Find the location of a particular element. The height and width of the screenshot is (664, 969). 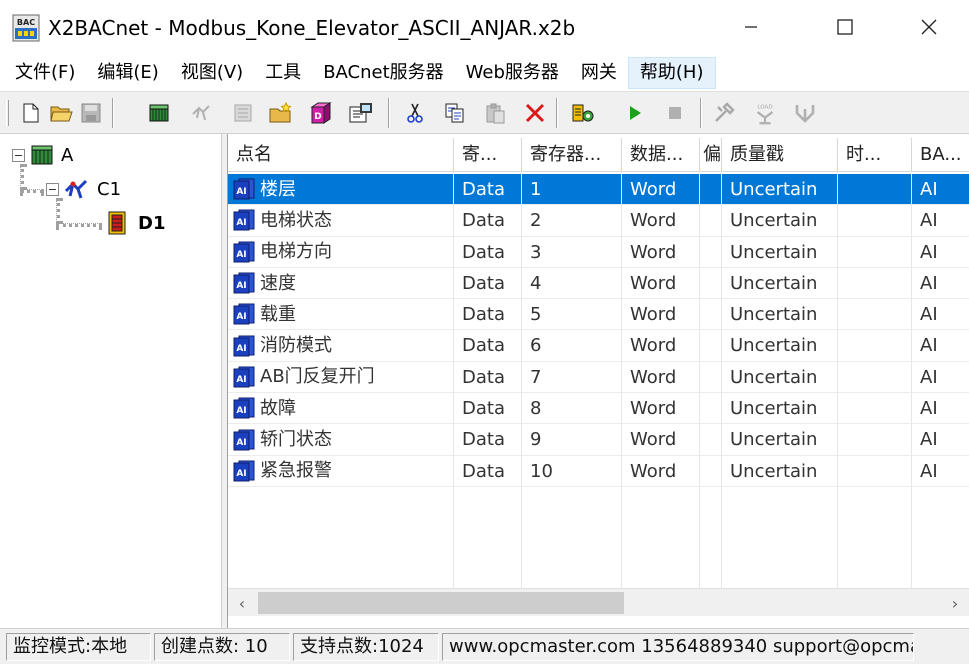

add-channel-button is located at coordinates (159, 113).